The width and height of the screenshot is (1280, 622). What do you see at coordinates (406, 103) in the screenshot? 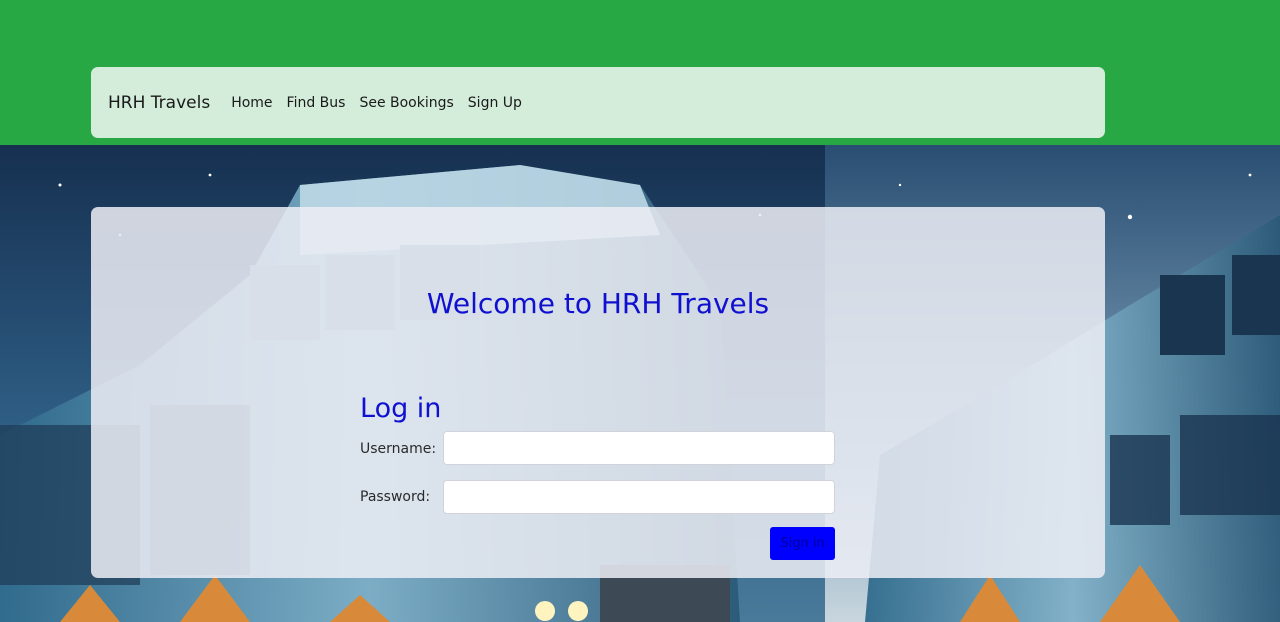
I see `nav-link-see-bookings: See Bookings` at bounding box center [406, 103].